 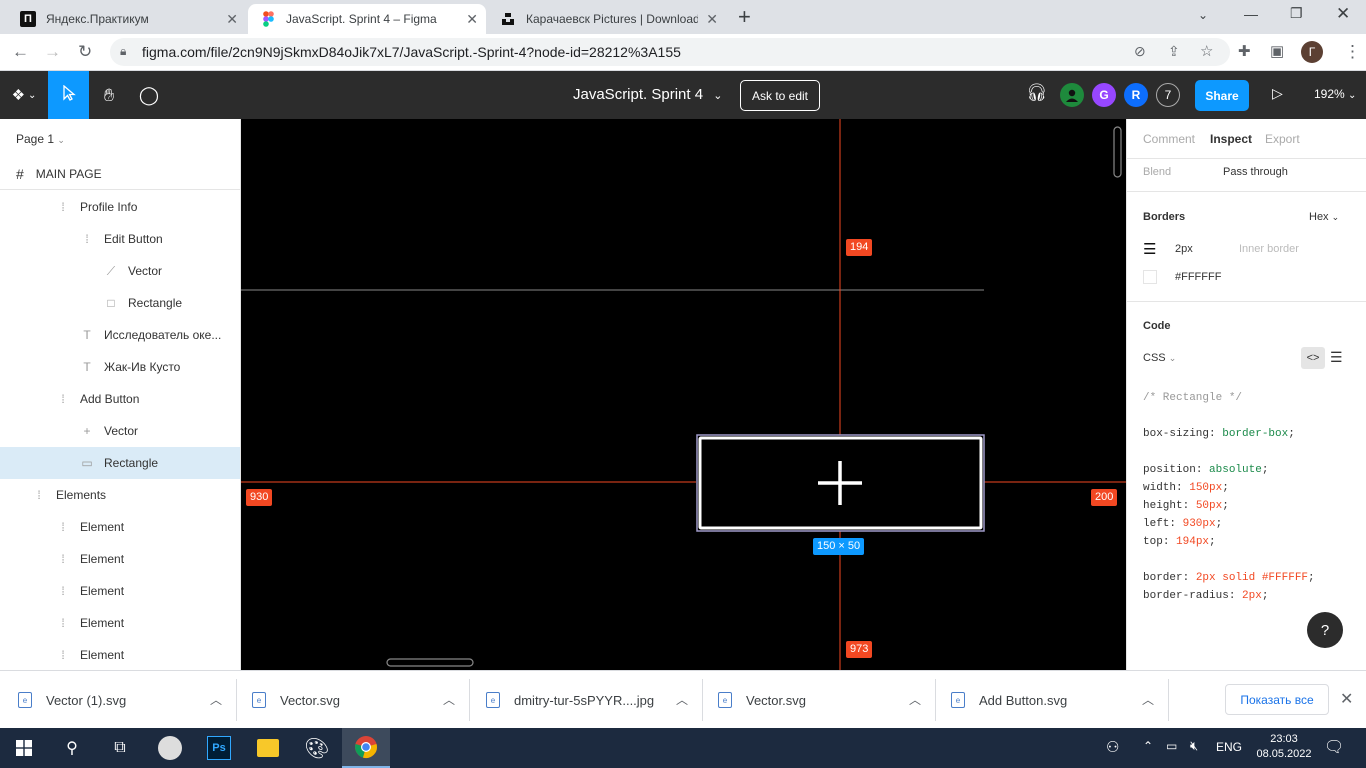 What do you see at coordinates (1352, 52) in the screenshot?
I see `menu-dots-icon: ⋮` at bounding box center [1352, 52].